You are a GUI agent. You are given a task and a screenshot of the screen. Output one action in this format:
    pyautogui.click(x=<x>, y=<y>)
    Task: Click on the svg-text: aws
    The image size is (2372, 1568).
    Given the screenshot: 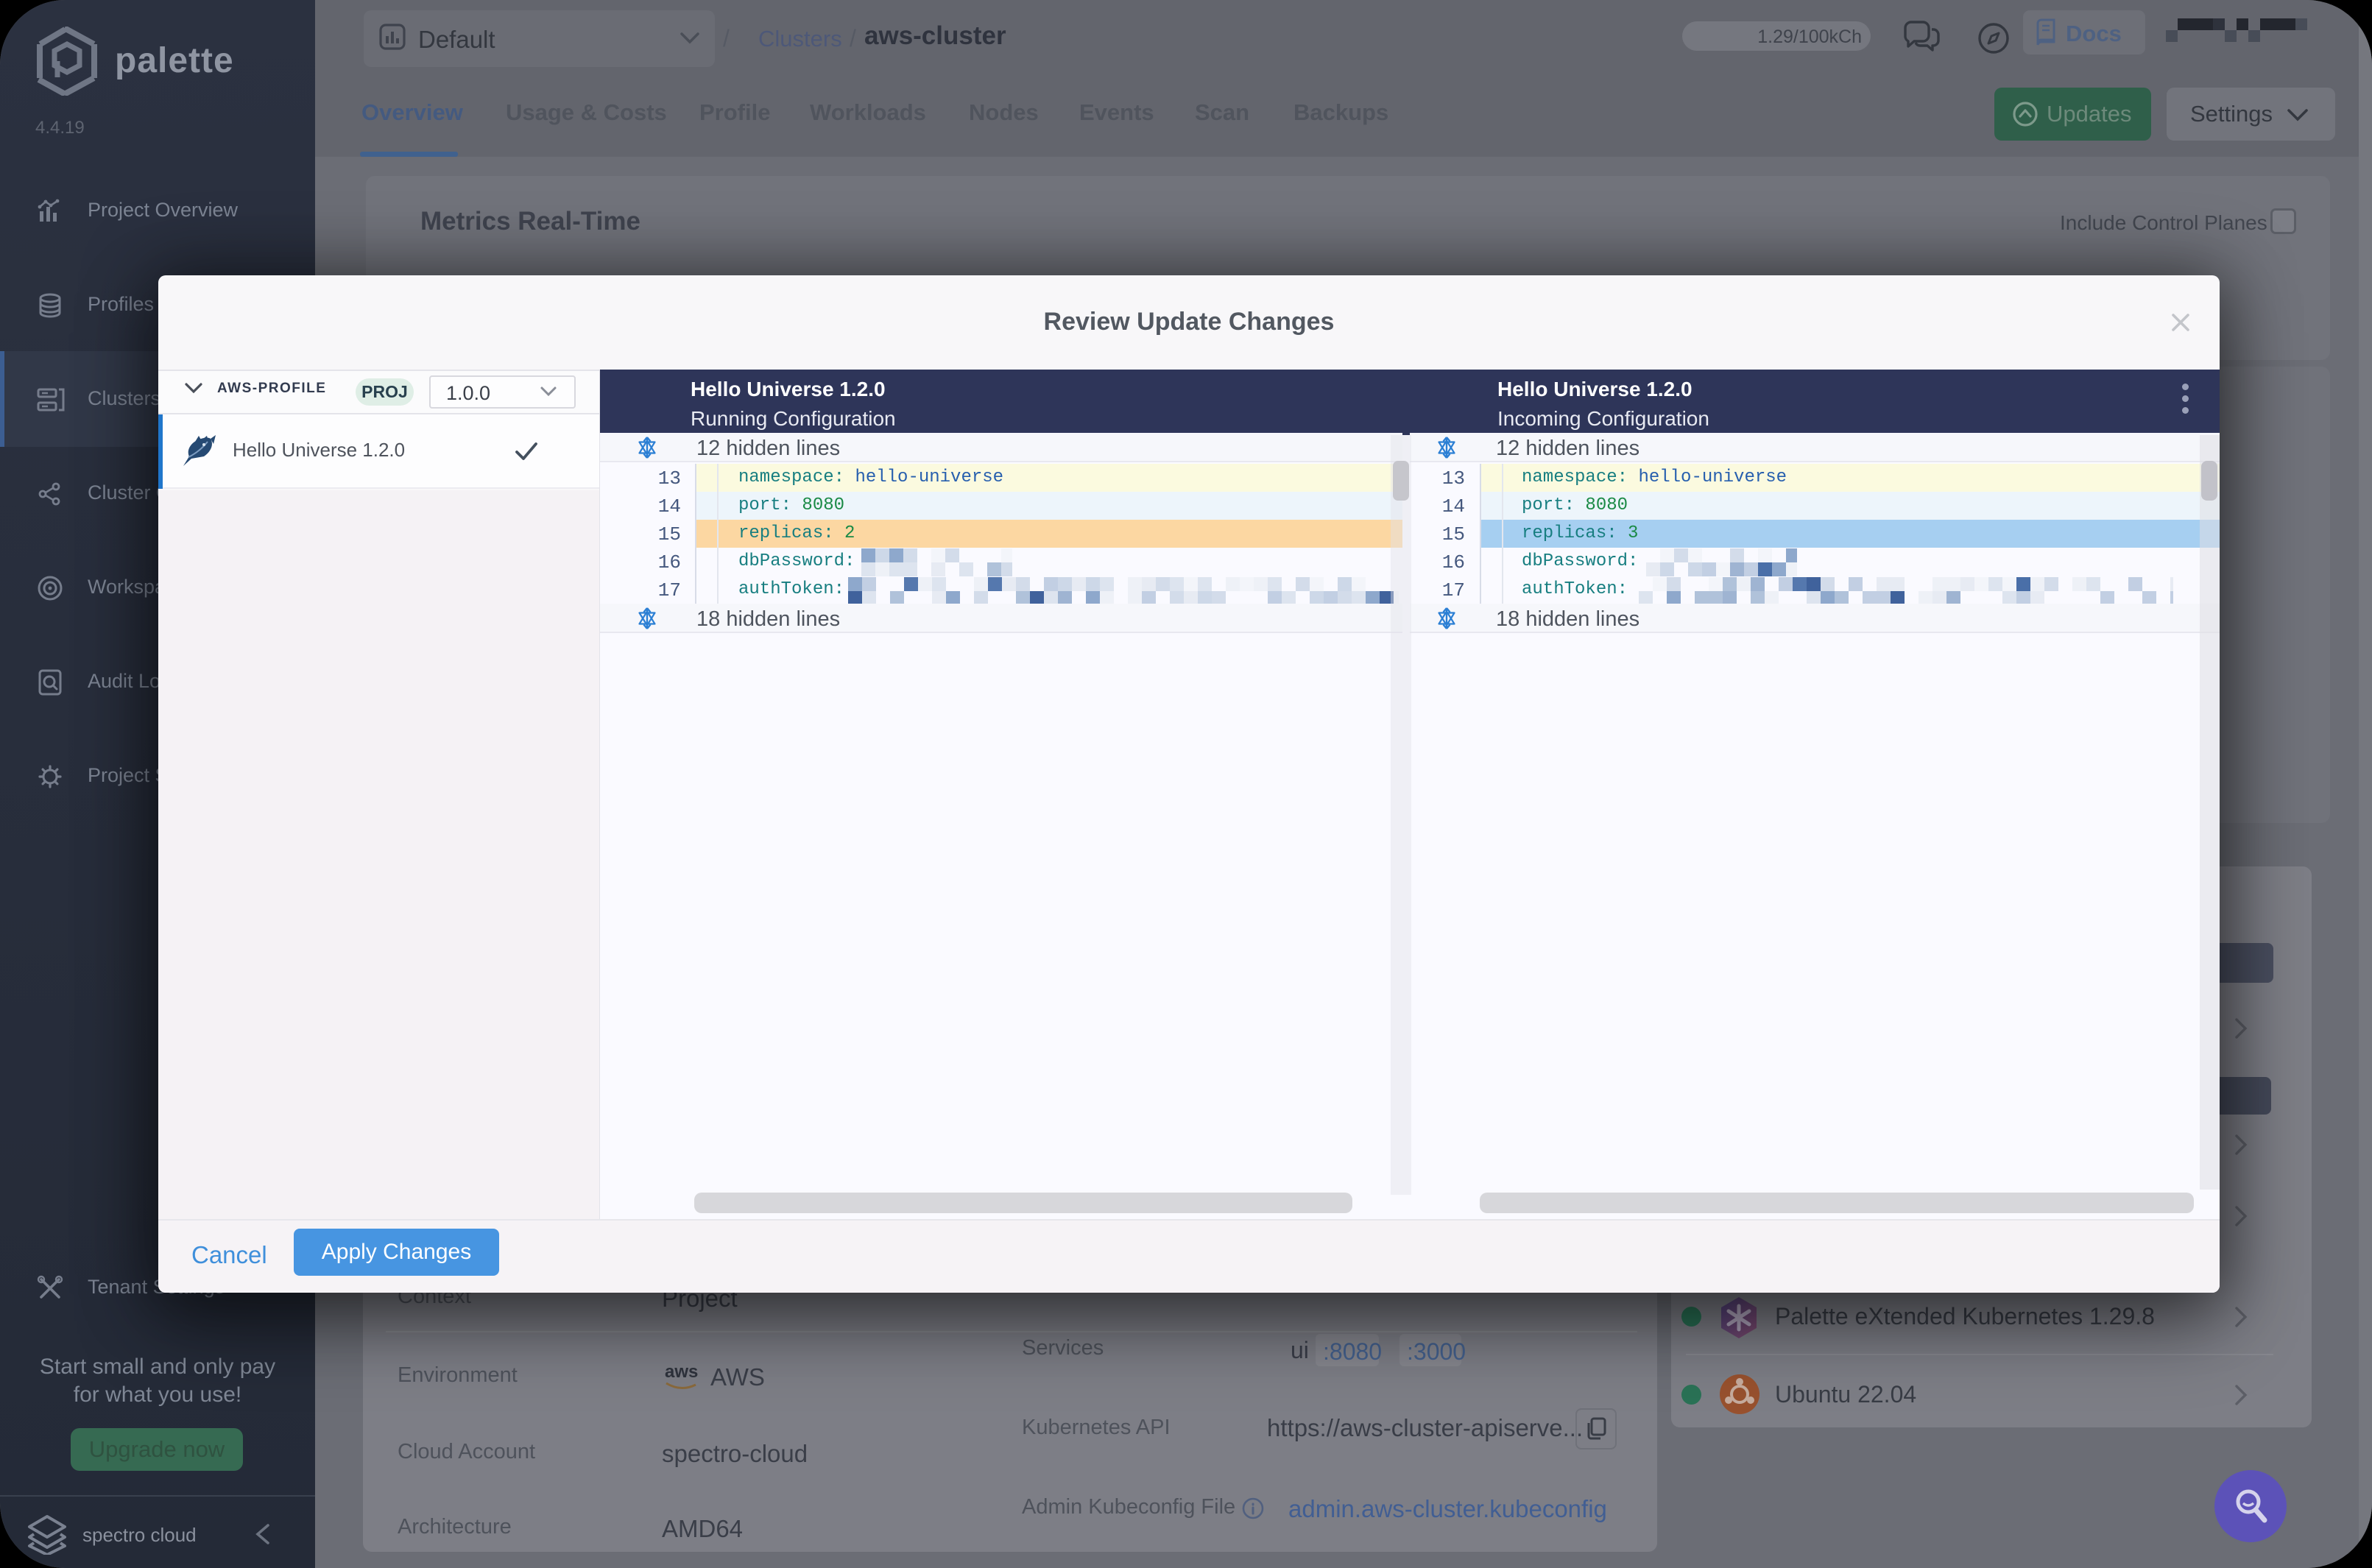 What is the action you would take?
    pyautogui.click(x=681, y=1372)
    